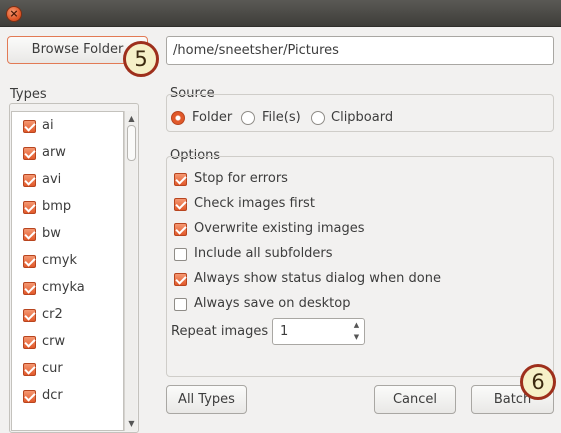  I want to click on types-list: ai arw avi bmp bw cmyk cmyka cr2 crw cur dcr, so click(67, 271).